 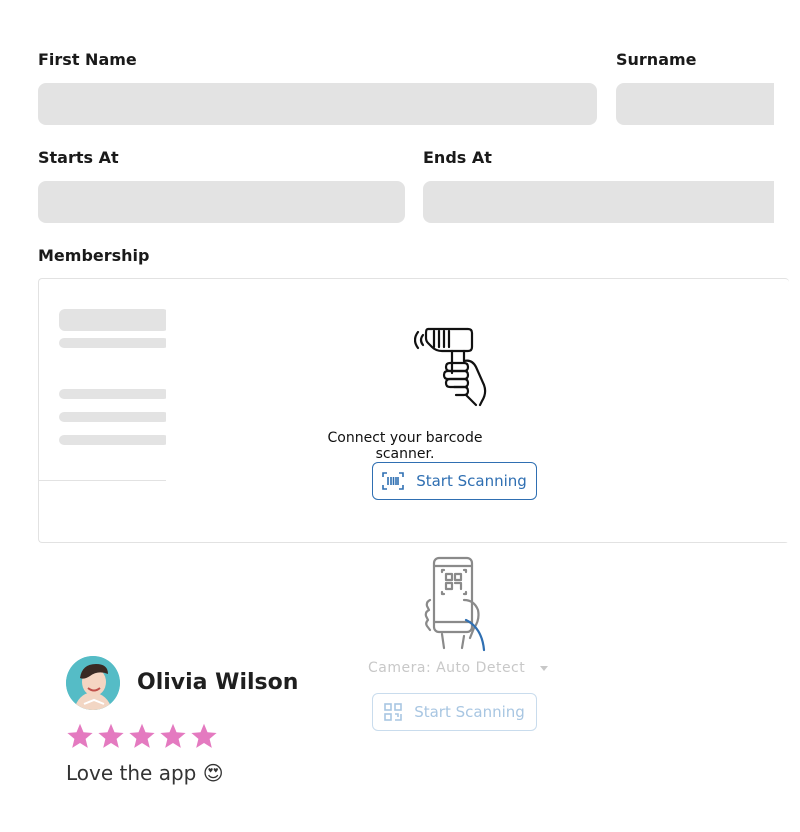 What do you see at coordinates (469, 712) in the screenshot?
I see `start-camera-scanning-label: Start Scanning` at bounding box center [469, 712].